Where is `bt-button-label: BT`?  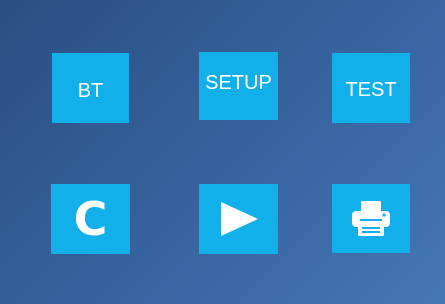
bt-button-label: BT is located at coordinates (90, 90).